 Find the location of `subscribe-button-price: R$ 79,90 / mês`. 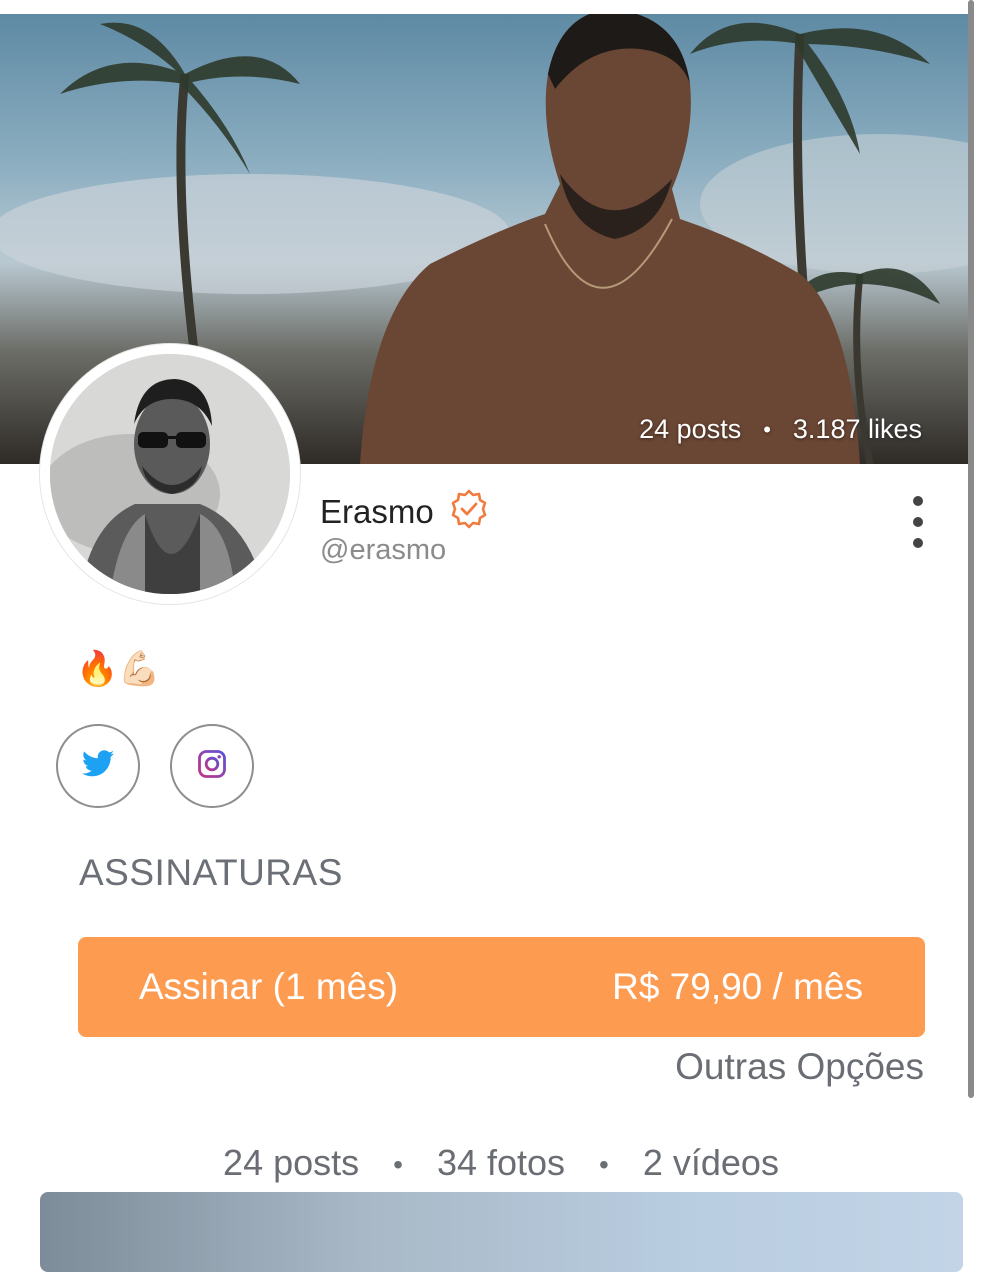

subscribe-button-price: R$ 79,90 / mês is located at coordinates (737, 986).